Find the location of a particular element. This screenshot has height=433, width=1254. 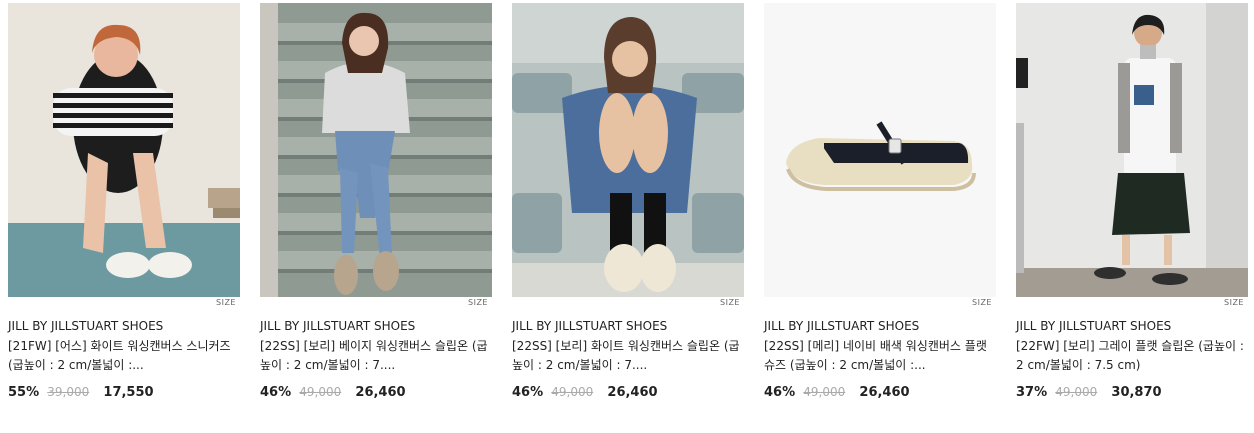

sale-price: 30,870 is located at coordinates (1136, 392).